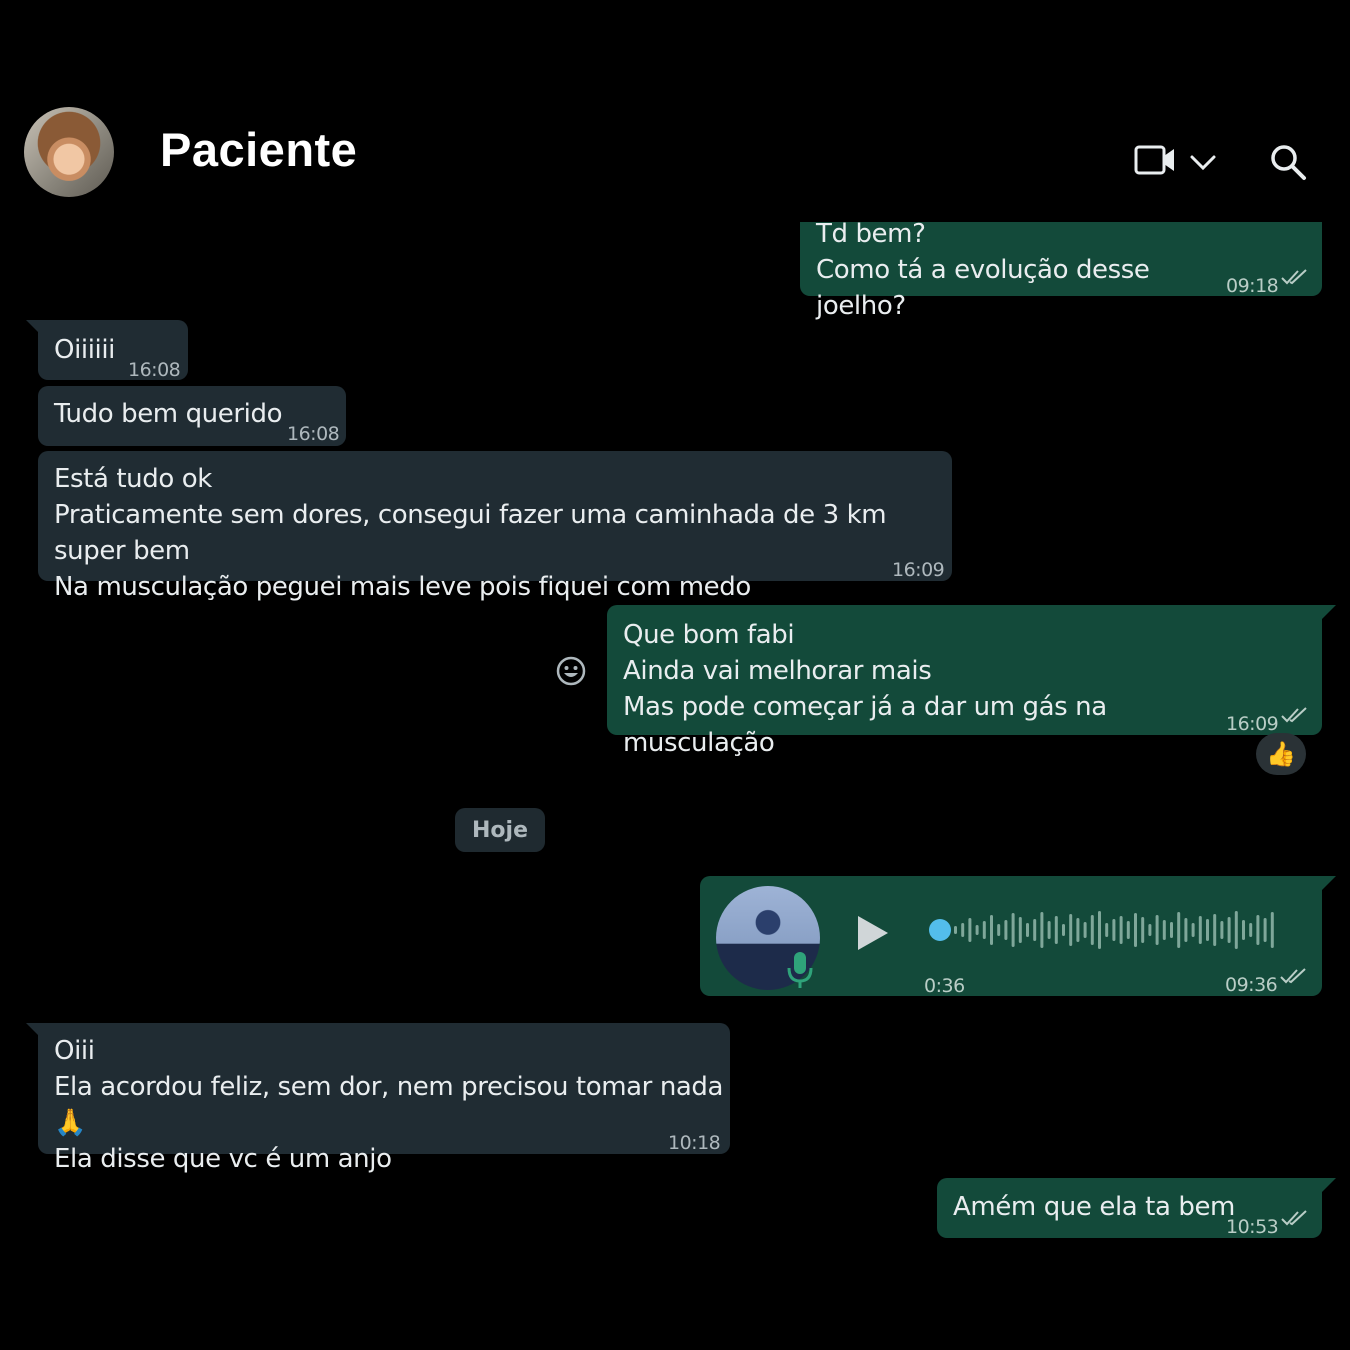  Describe the element at coordinates (1155, 160) in the screenshot. I see `video-call-icon` at that location.